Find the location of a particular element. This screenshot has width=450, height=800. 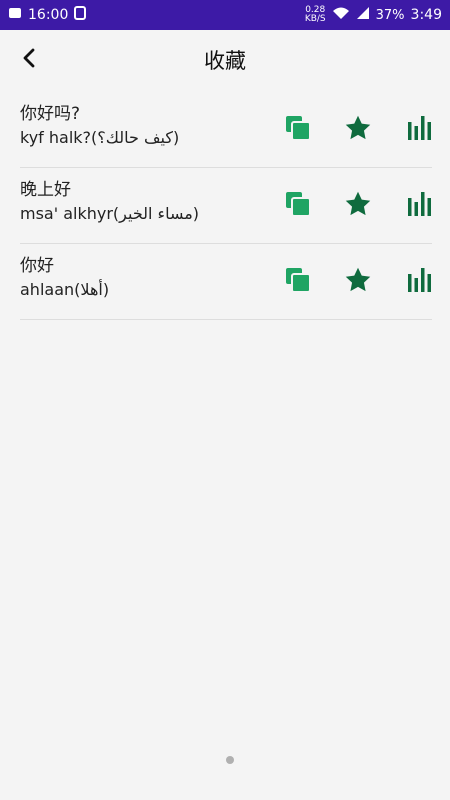

status-left: 16:00 is located at coordinates (47, 15).